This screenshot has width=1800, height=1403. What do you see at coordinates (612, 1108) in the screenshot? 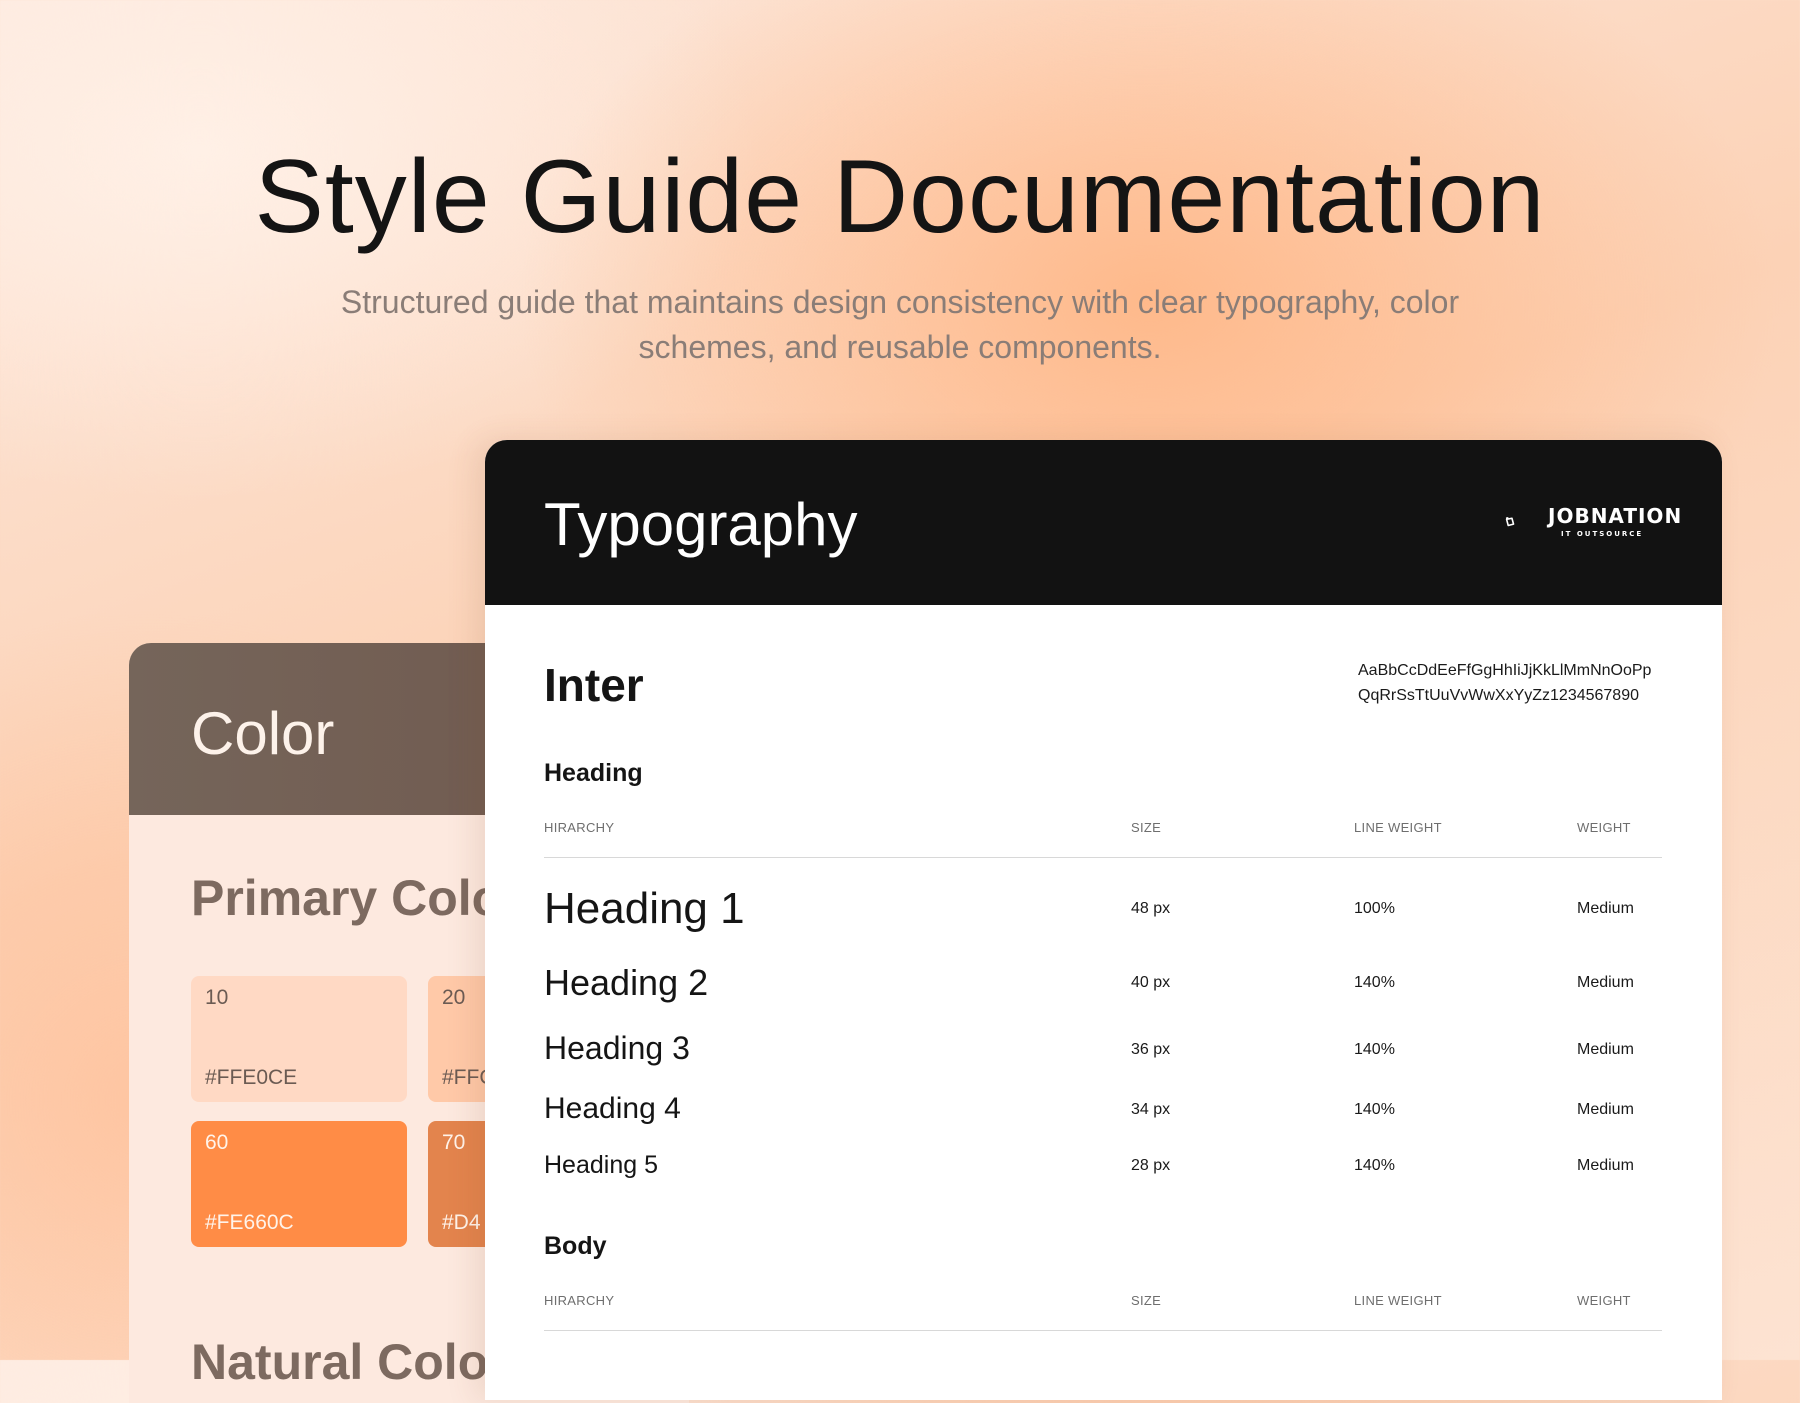
I see `row-heading-sample: Heading 4` at bounding box center [612, 1108].